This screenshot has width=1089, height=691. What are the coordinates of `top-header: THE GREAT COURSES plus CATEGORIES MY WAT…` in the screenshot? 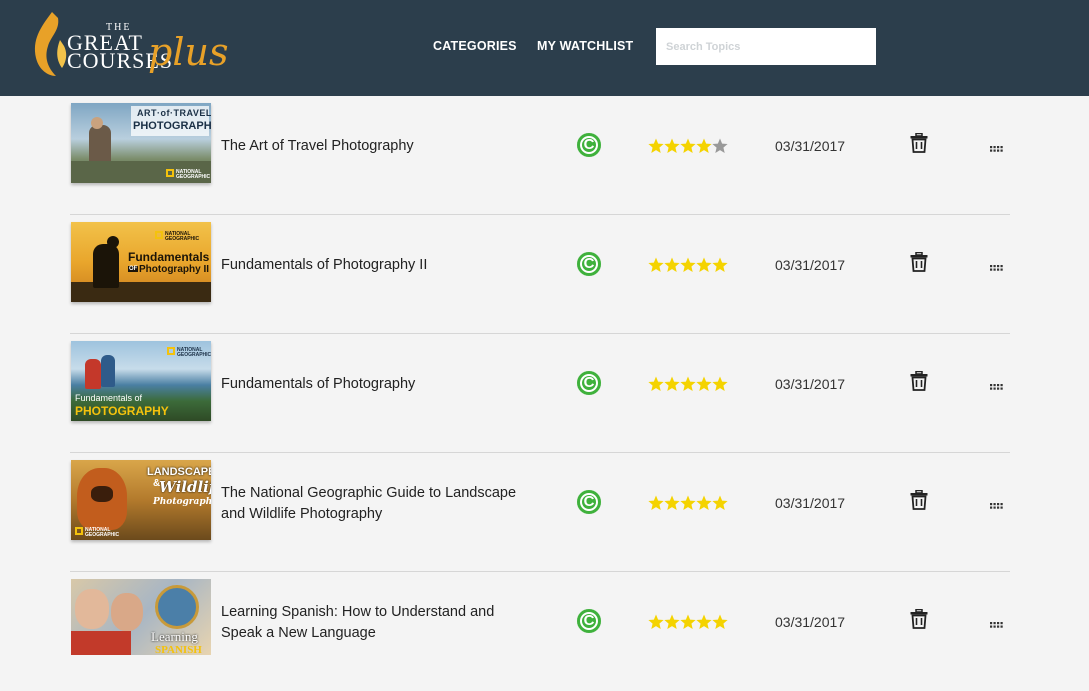 It's located at (544, 48).